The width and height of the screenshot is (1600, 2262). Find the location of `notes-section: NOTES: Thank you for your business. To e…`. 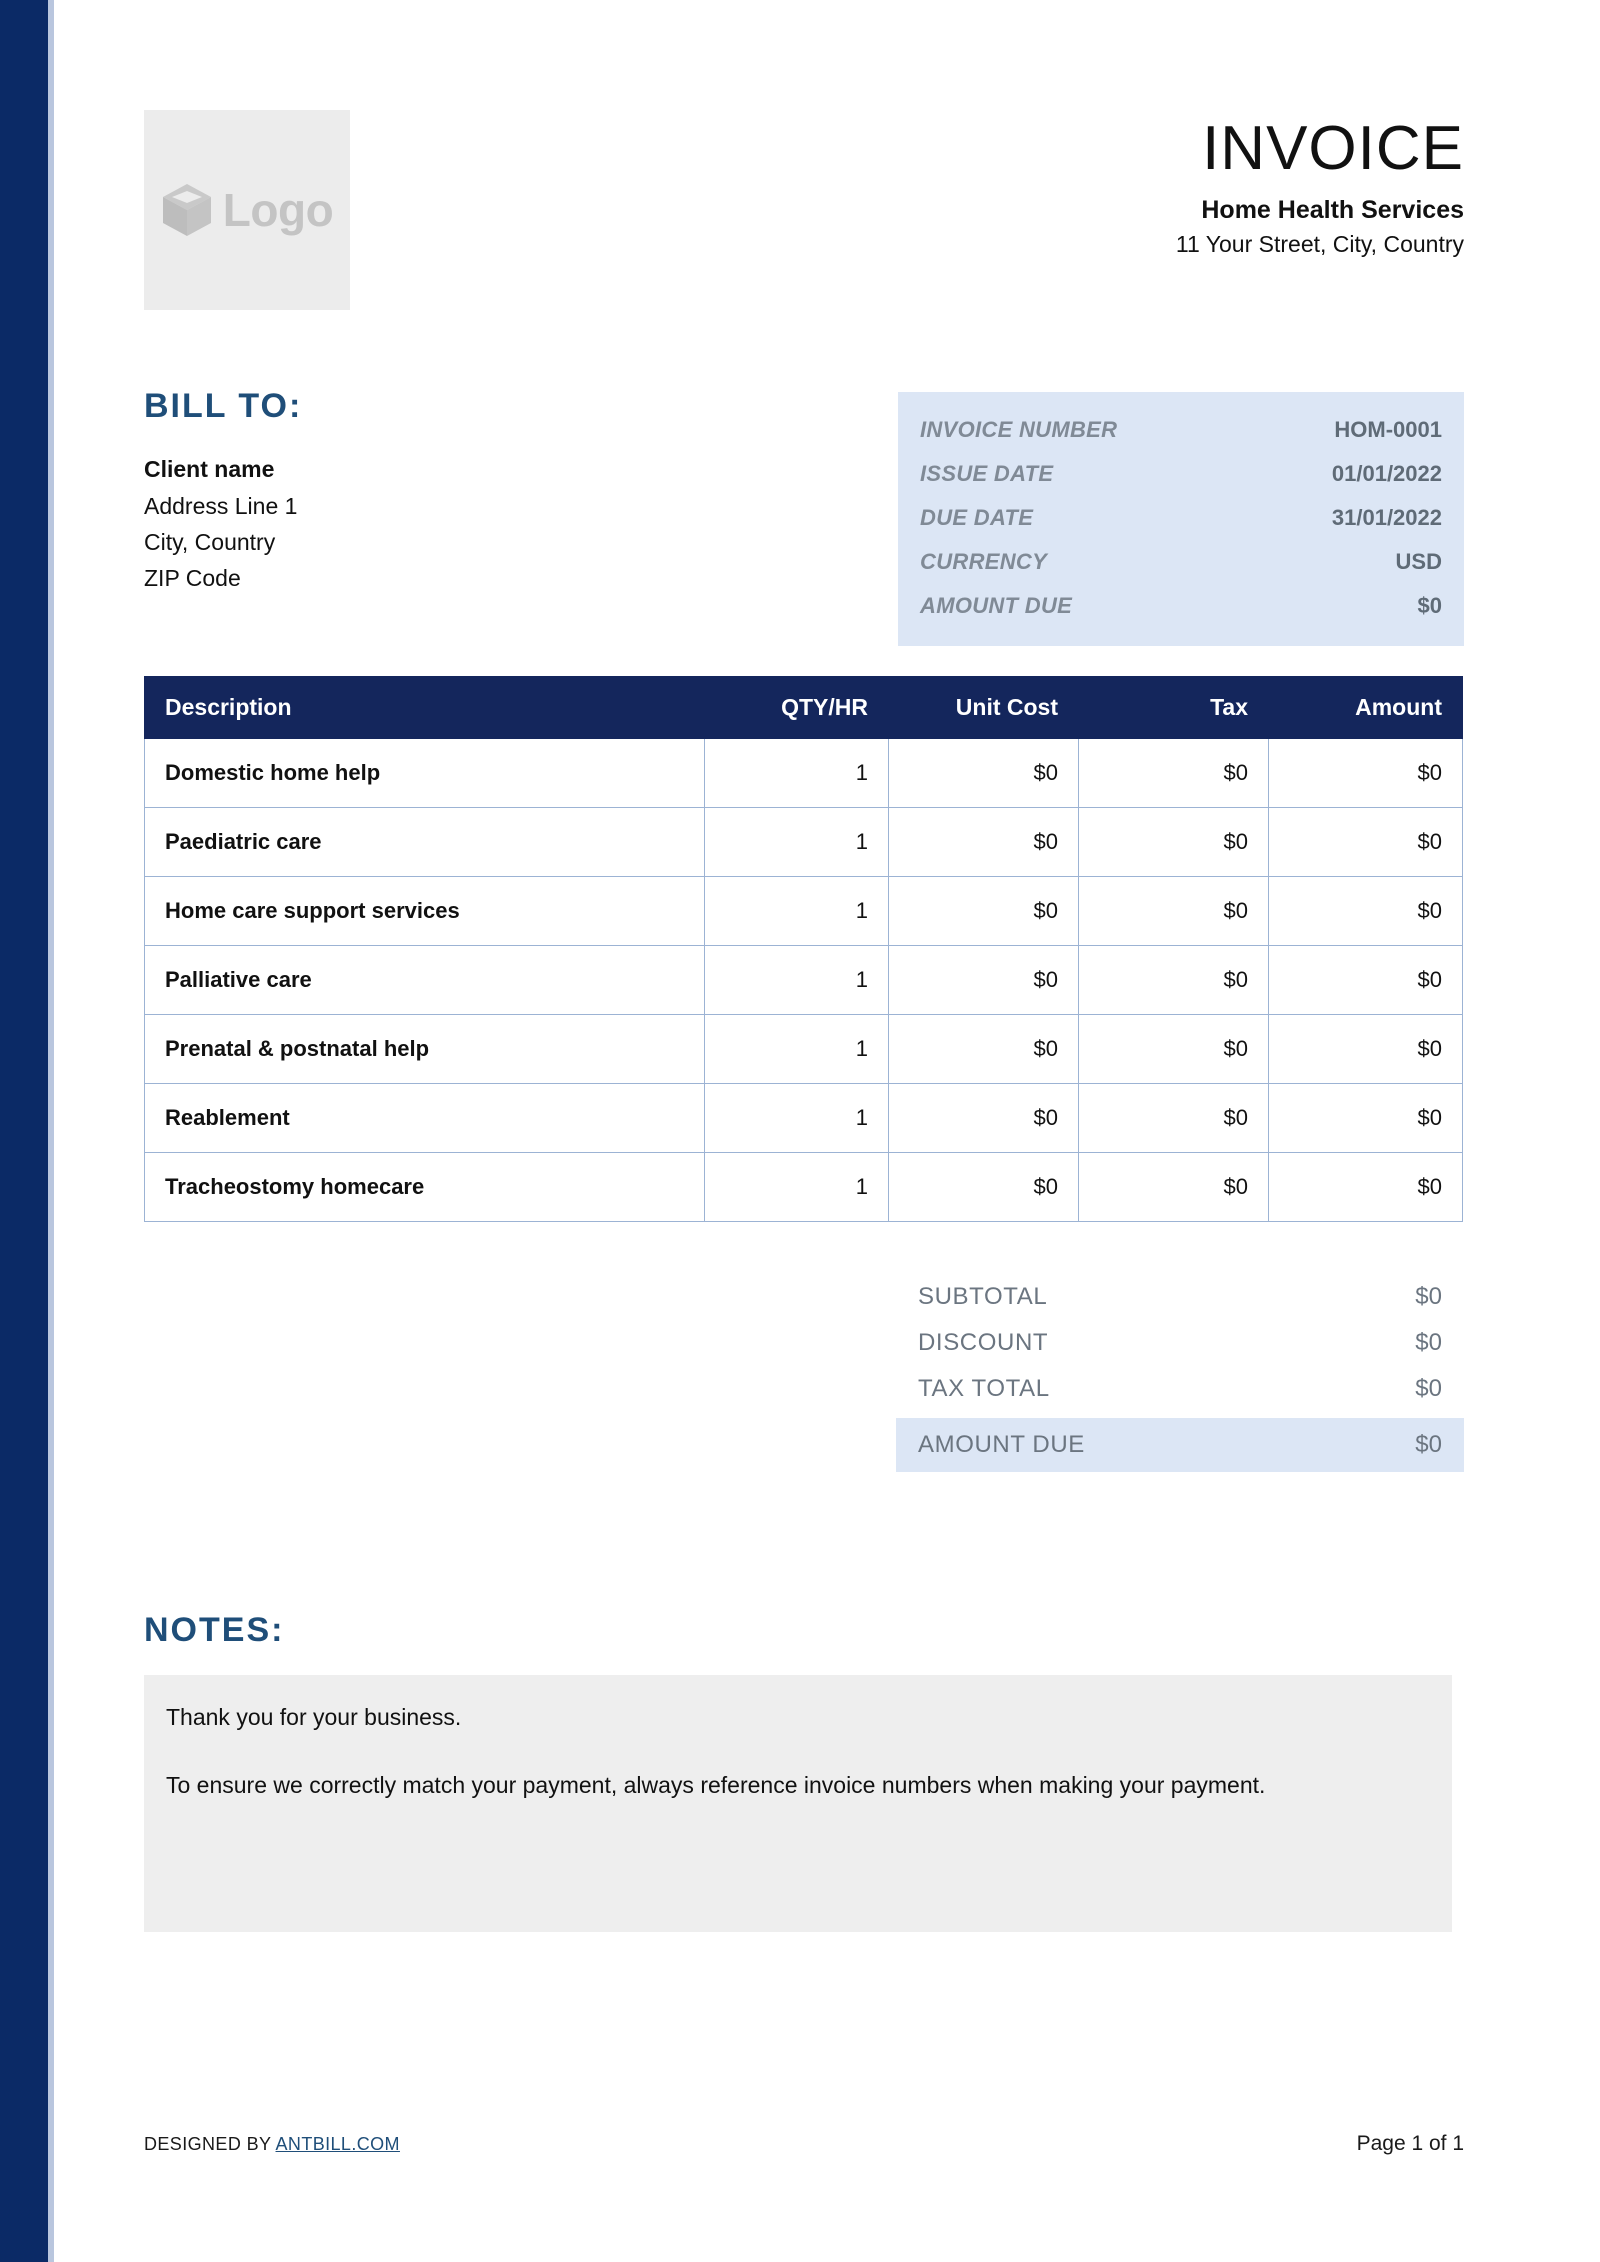

notes-section: NOTES: Thank you for your business. To e… is located at coordinates (804, 1772).